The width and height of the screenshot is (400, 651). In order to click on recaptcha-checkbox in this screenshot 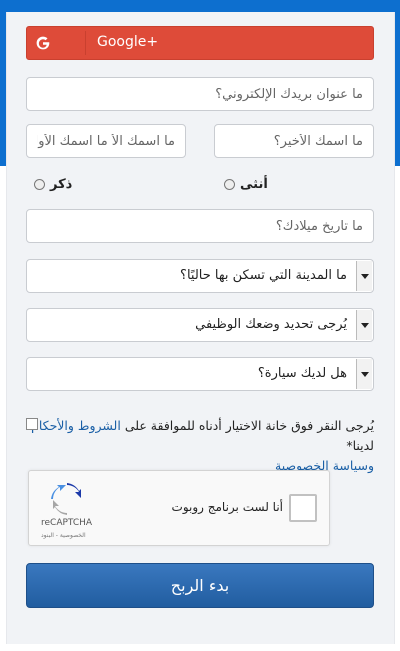, I will do `click(303, 508)`.